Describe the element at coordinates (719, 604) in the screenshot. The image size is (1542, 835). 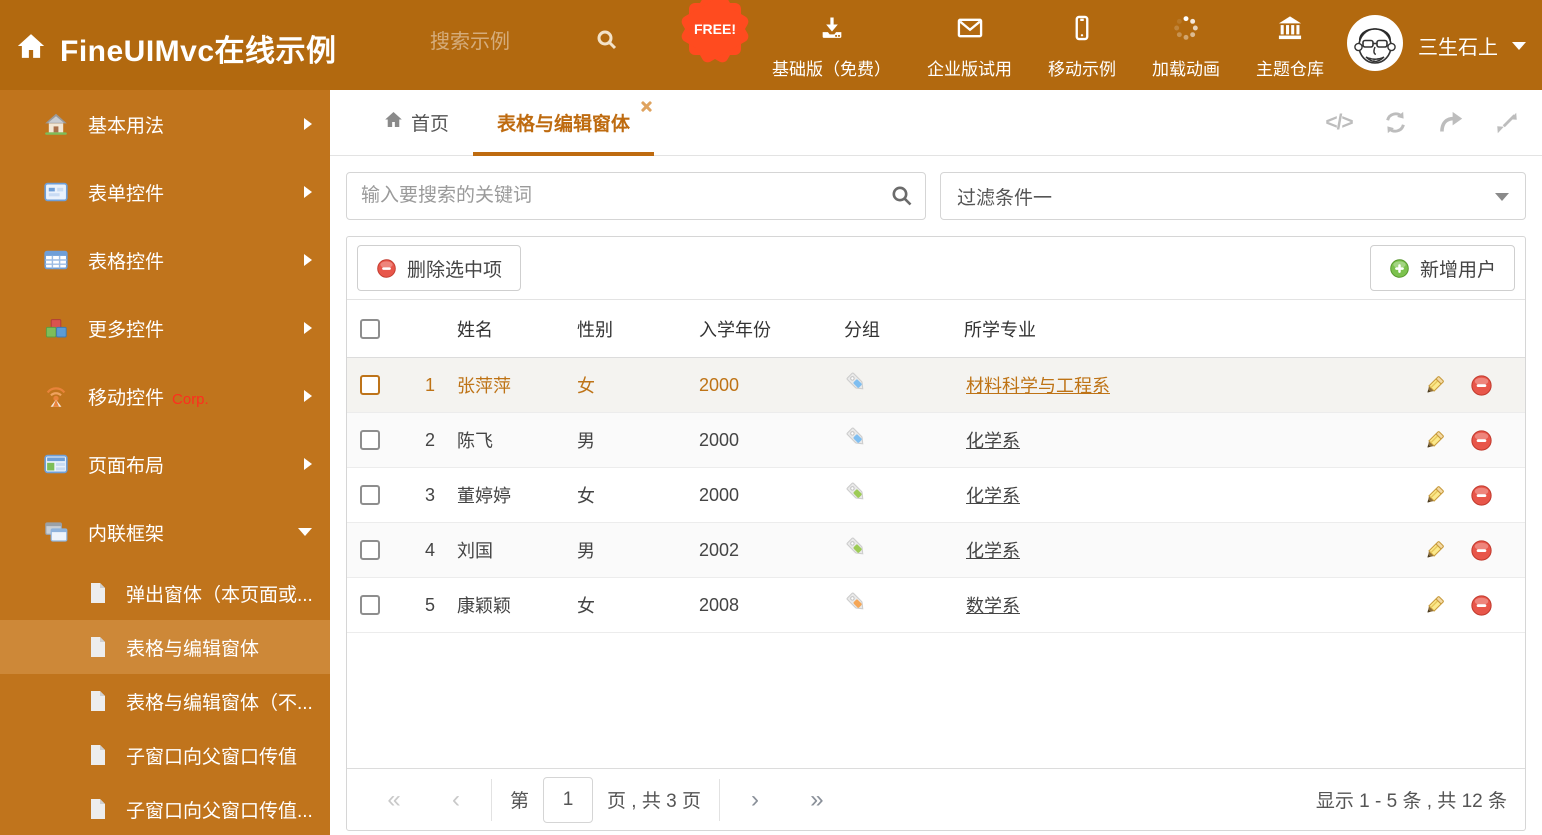
I see `cell-year: 2008` at that location.